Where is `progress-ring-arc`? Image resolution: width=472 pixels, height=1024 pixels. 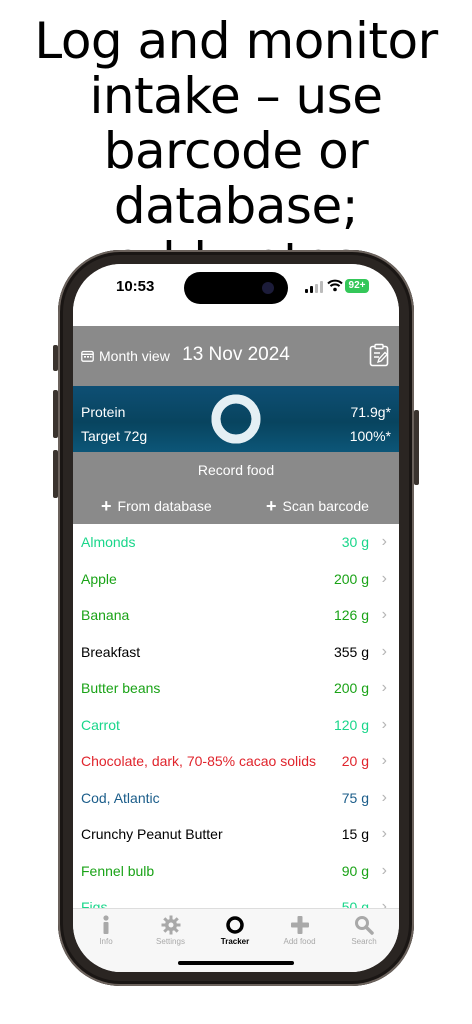 progress-ring-arc is located at coordinates (236, 419).